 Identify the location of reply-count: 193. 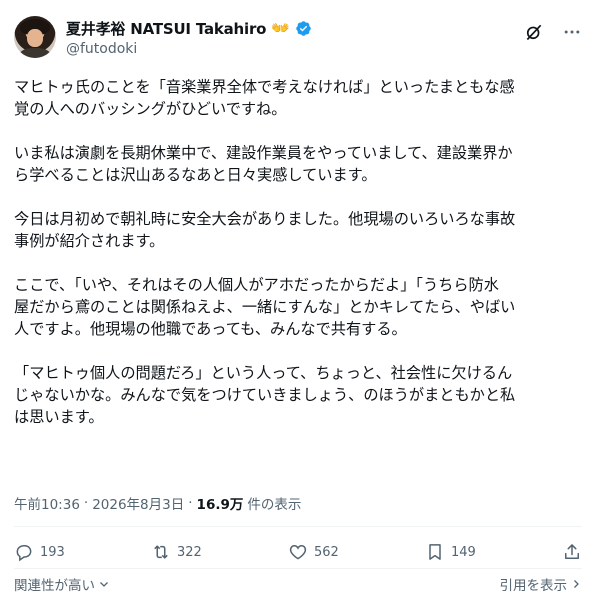
(52, 552).